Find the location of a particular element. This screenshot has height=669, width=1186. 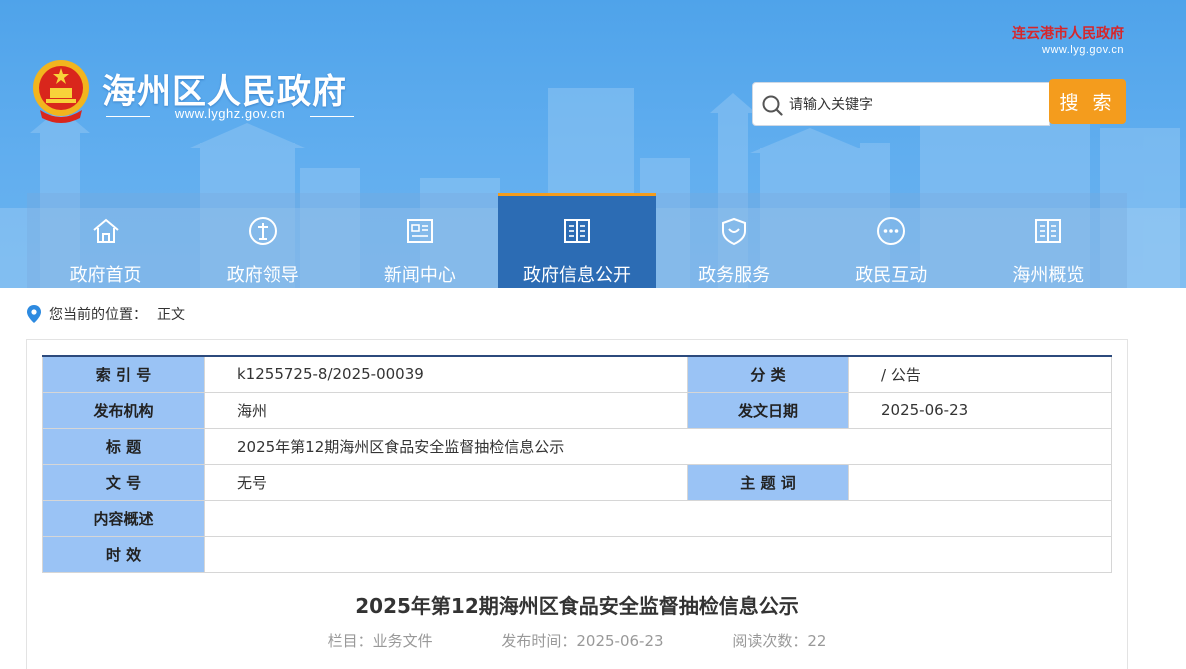

nav-label: 政府信息公开 is located at coordinates (576, 275).